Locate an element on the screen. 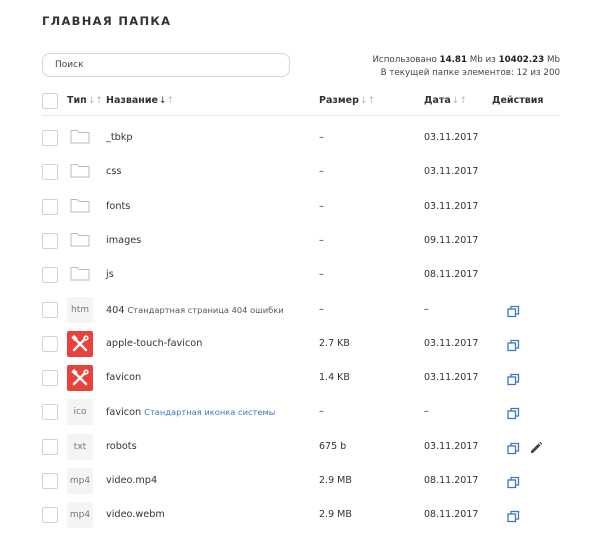  file-name: images is located at coordinates (123, 240).